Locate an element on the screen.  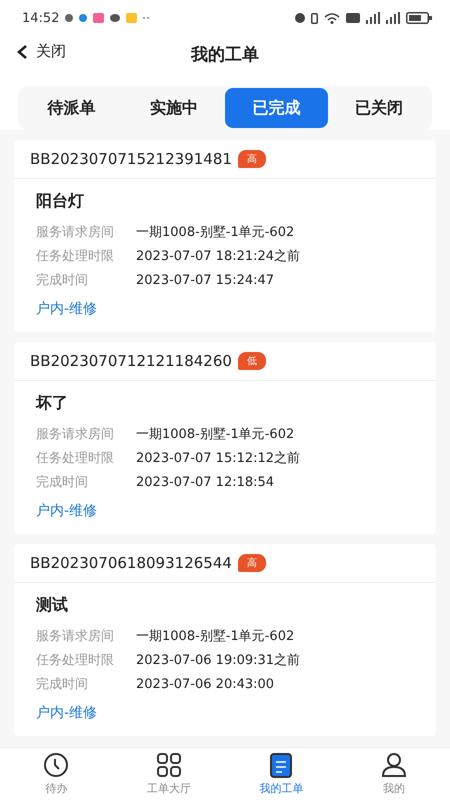
field-value: 2023-07-07 15:24:47 is located at coordinates (205, 280).